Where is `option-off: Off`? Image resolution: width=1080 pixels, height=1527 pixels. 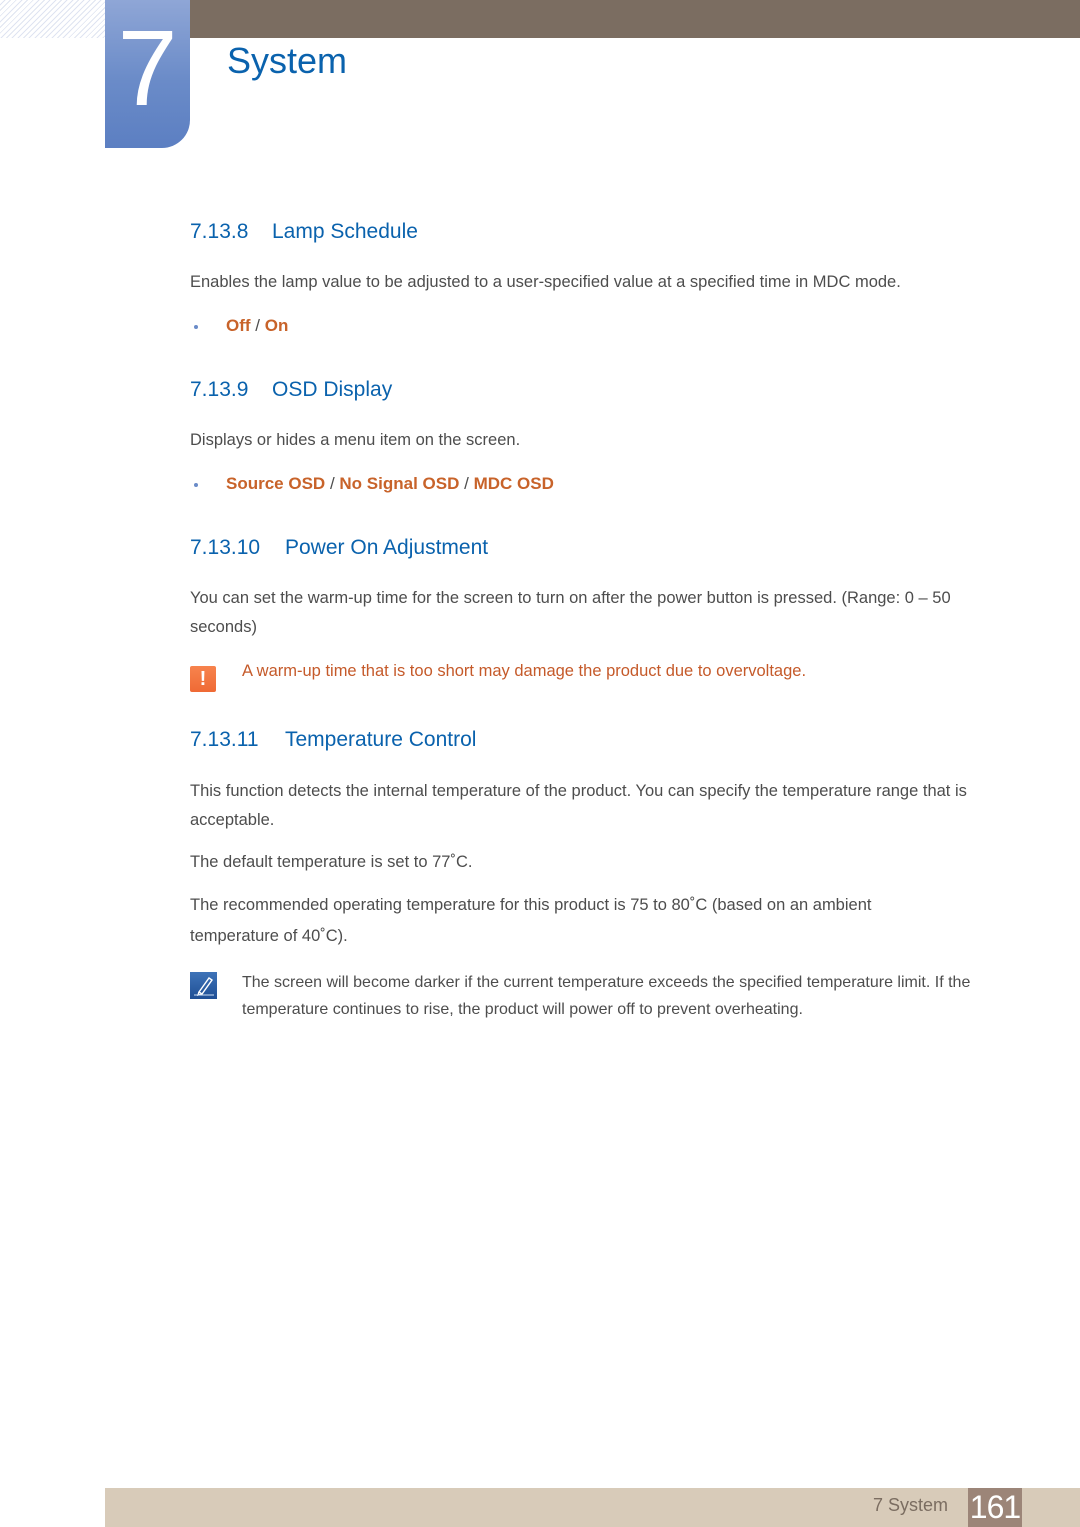
option-off: Off is located at coordinates (238, 325).